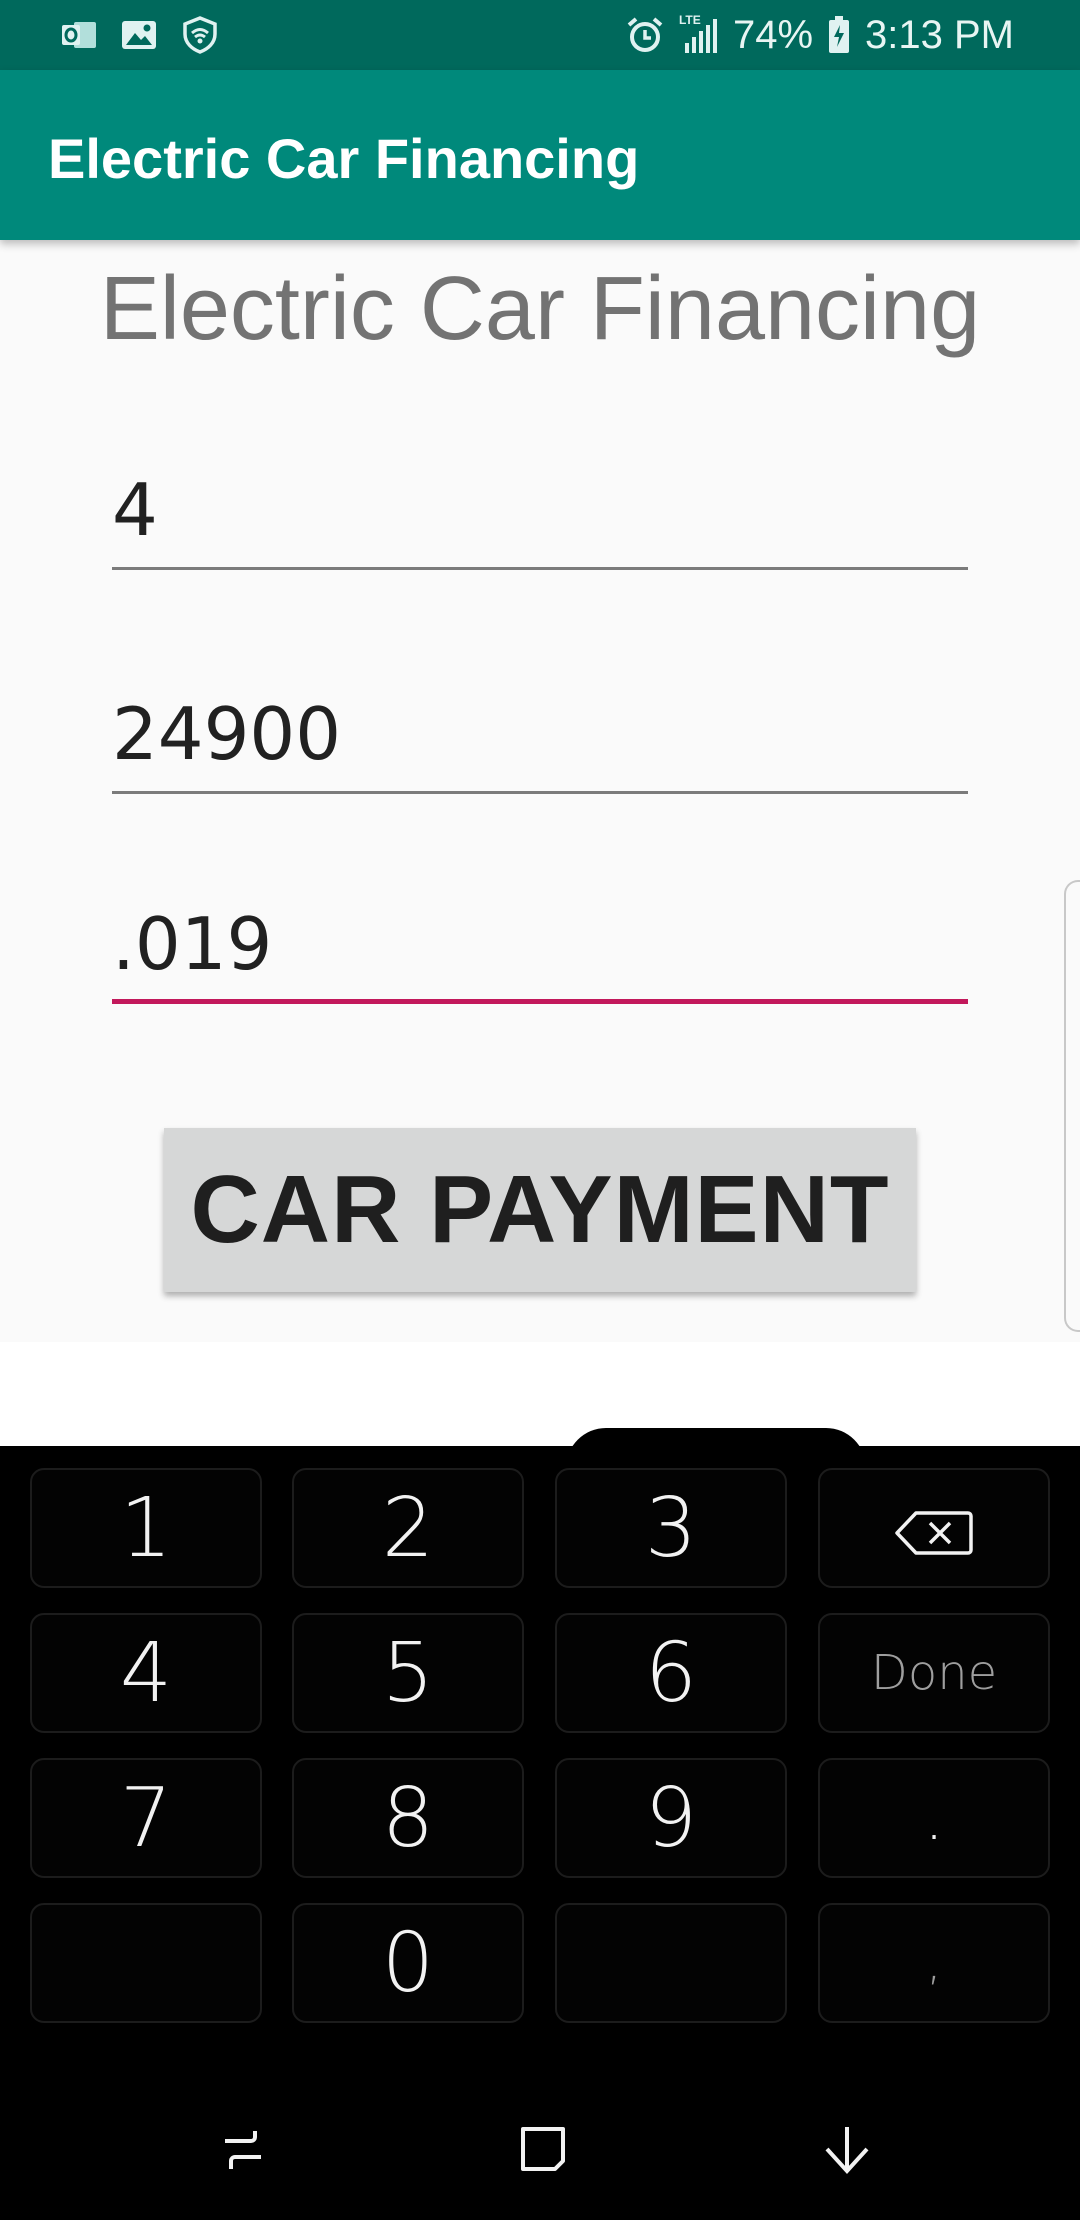  Describe the element at coordinates (146, 1673) in the screenshot. I see `key-4: 4` at that location.